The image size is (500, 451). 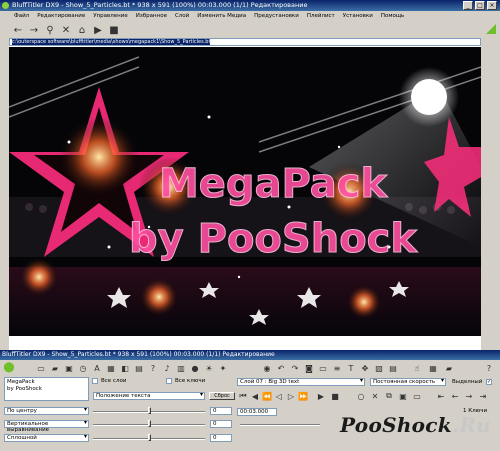 I want to click on fade-select: Сплошной, so click(x=46, y=438).